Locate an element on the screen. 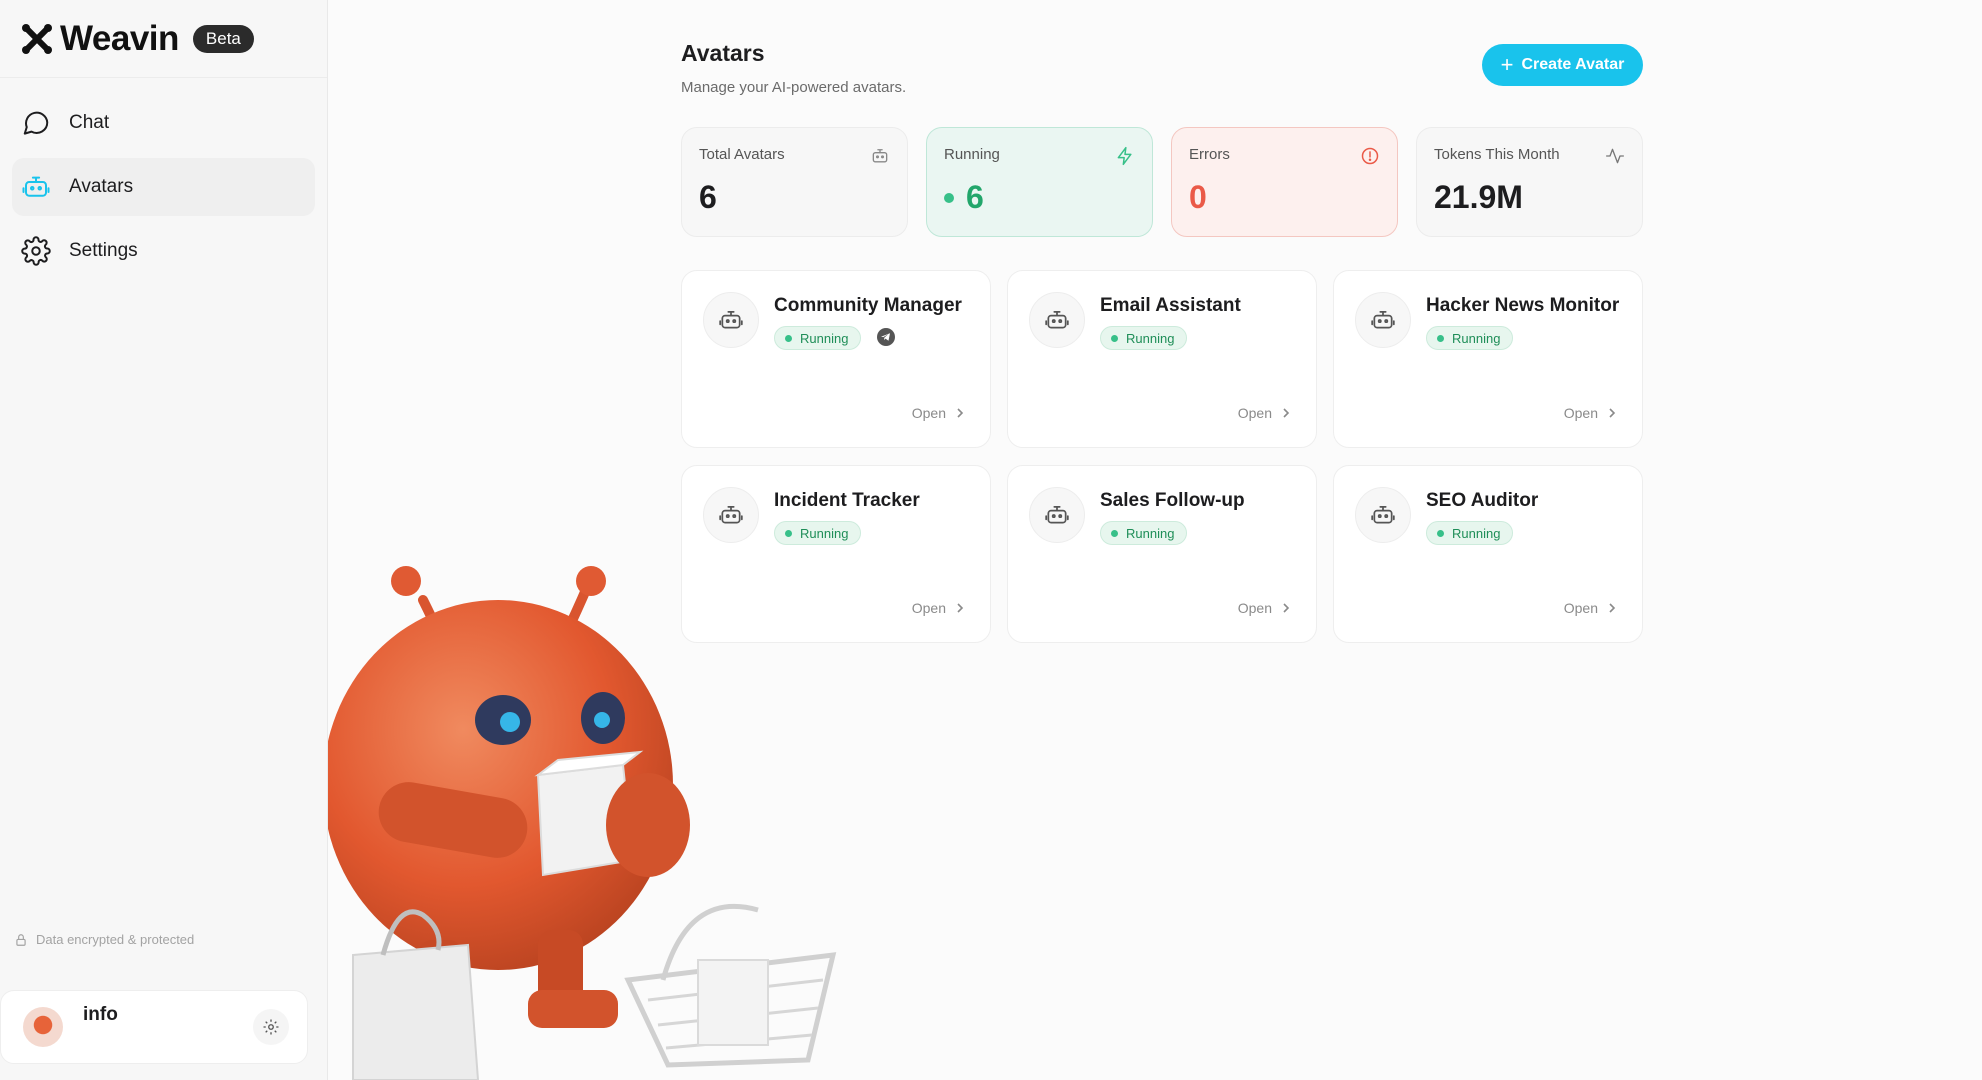 The height and width of the screenshot is (1080, 1982). security-note-text: Data encrypted & protected is located at coordinates (115, 939).